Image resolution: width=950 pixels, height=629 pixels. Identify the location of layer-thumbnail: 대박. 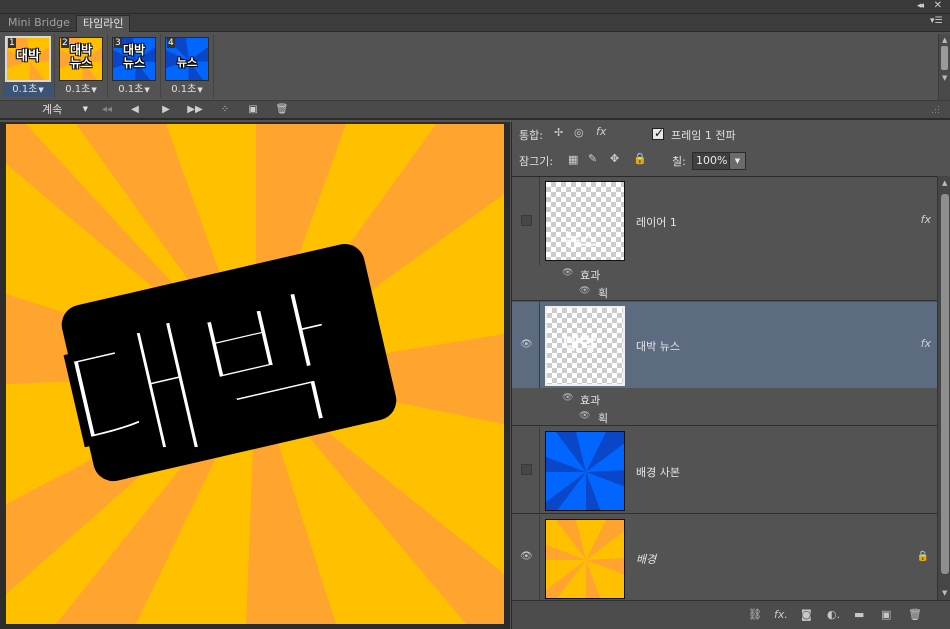
(585, 346).